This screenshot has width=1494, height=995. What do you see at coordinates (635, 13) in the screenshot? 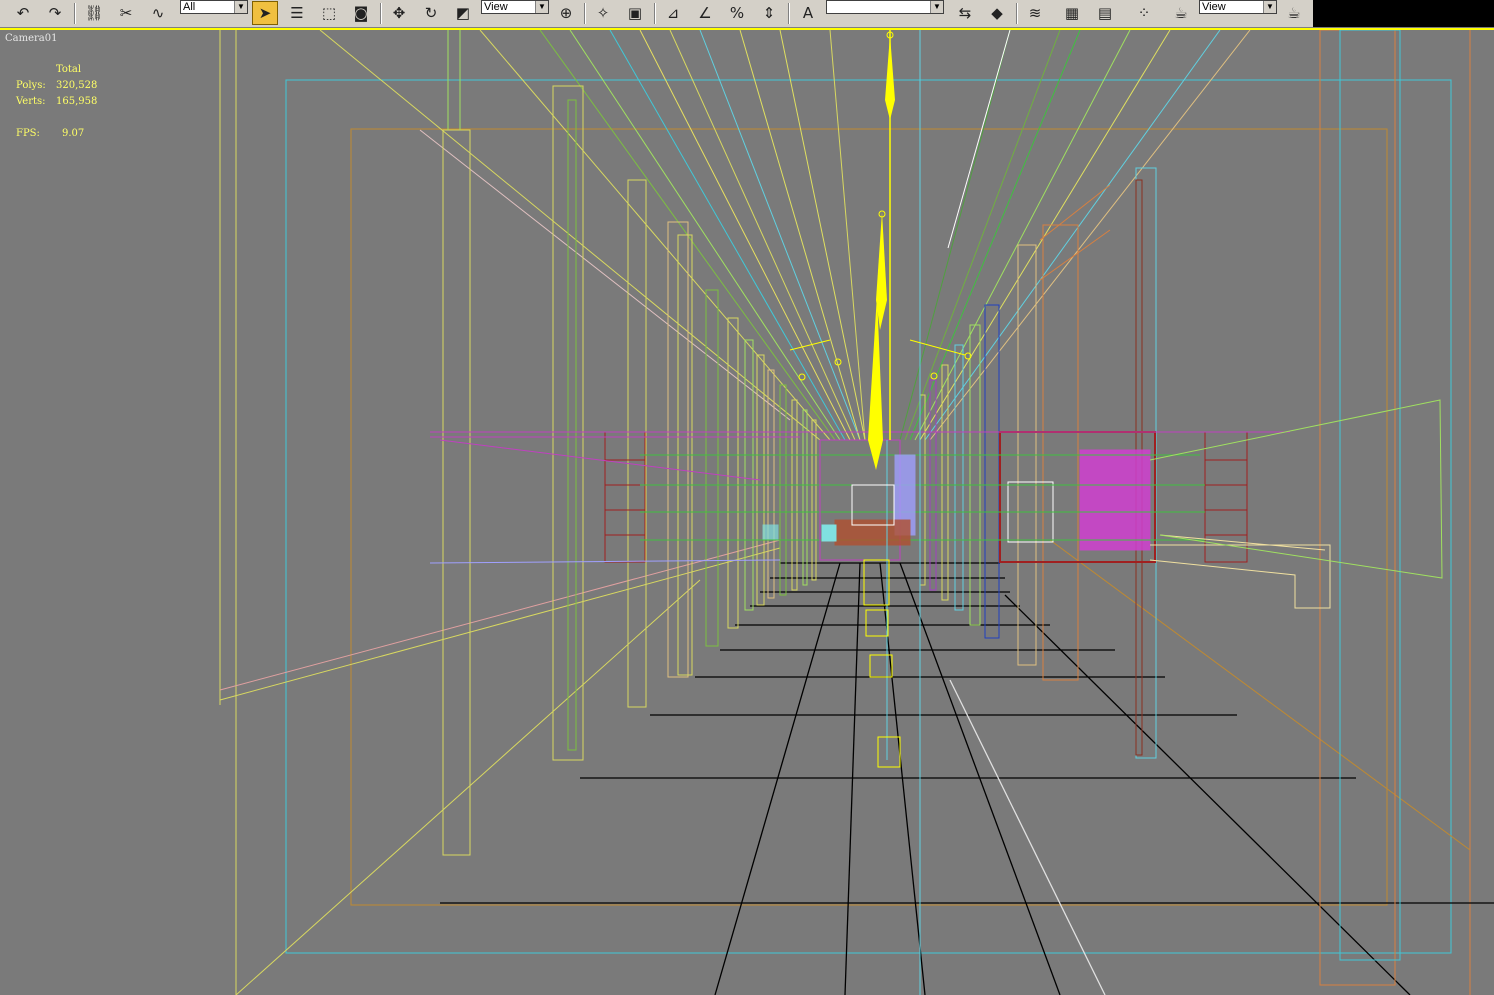
I see `keyboard-shortcut-override-icon: ▣` at bounding box center [635, 13].